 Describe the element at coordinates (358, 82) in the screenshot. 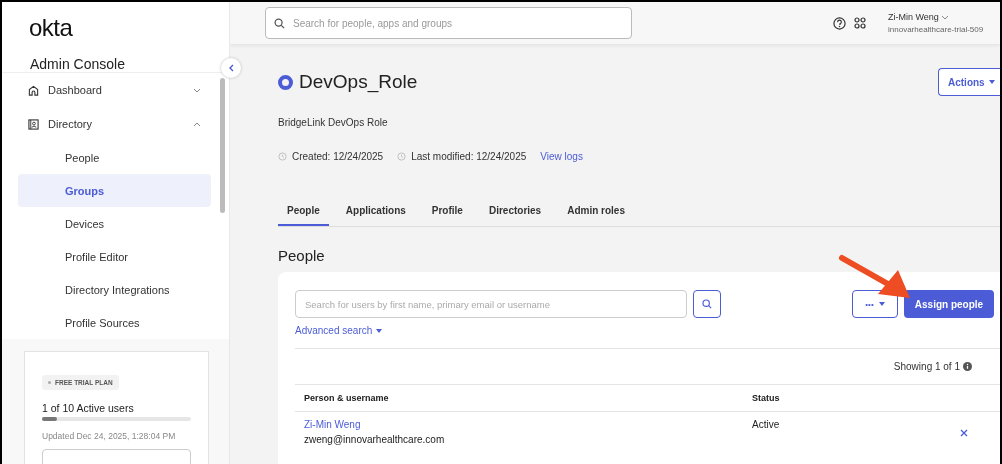

I see `group-title: DevOps_Role` at that location.